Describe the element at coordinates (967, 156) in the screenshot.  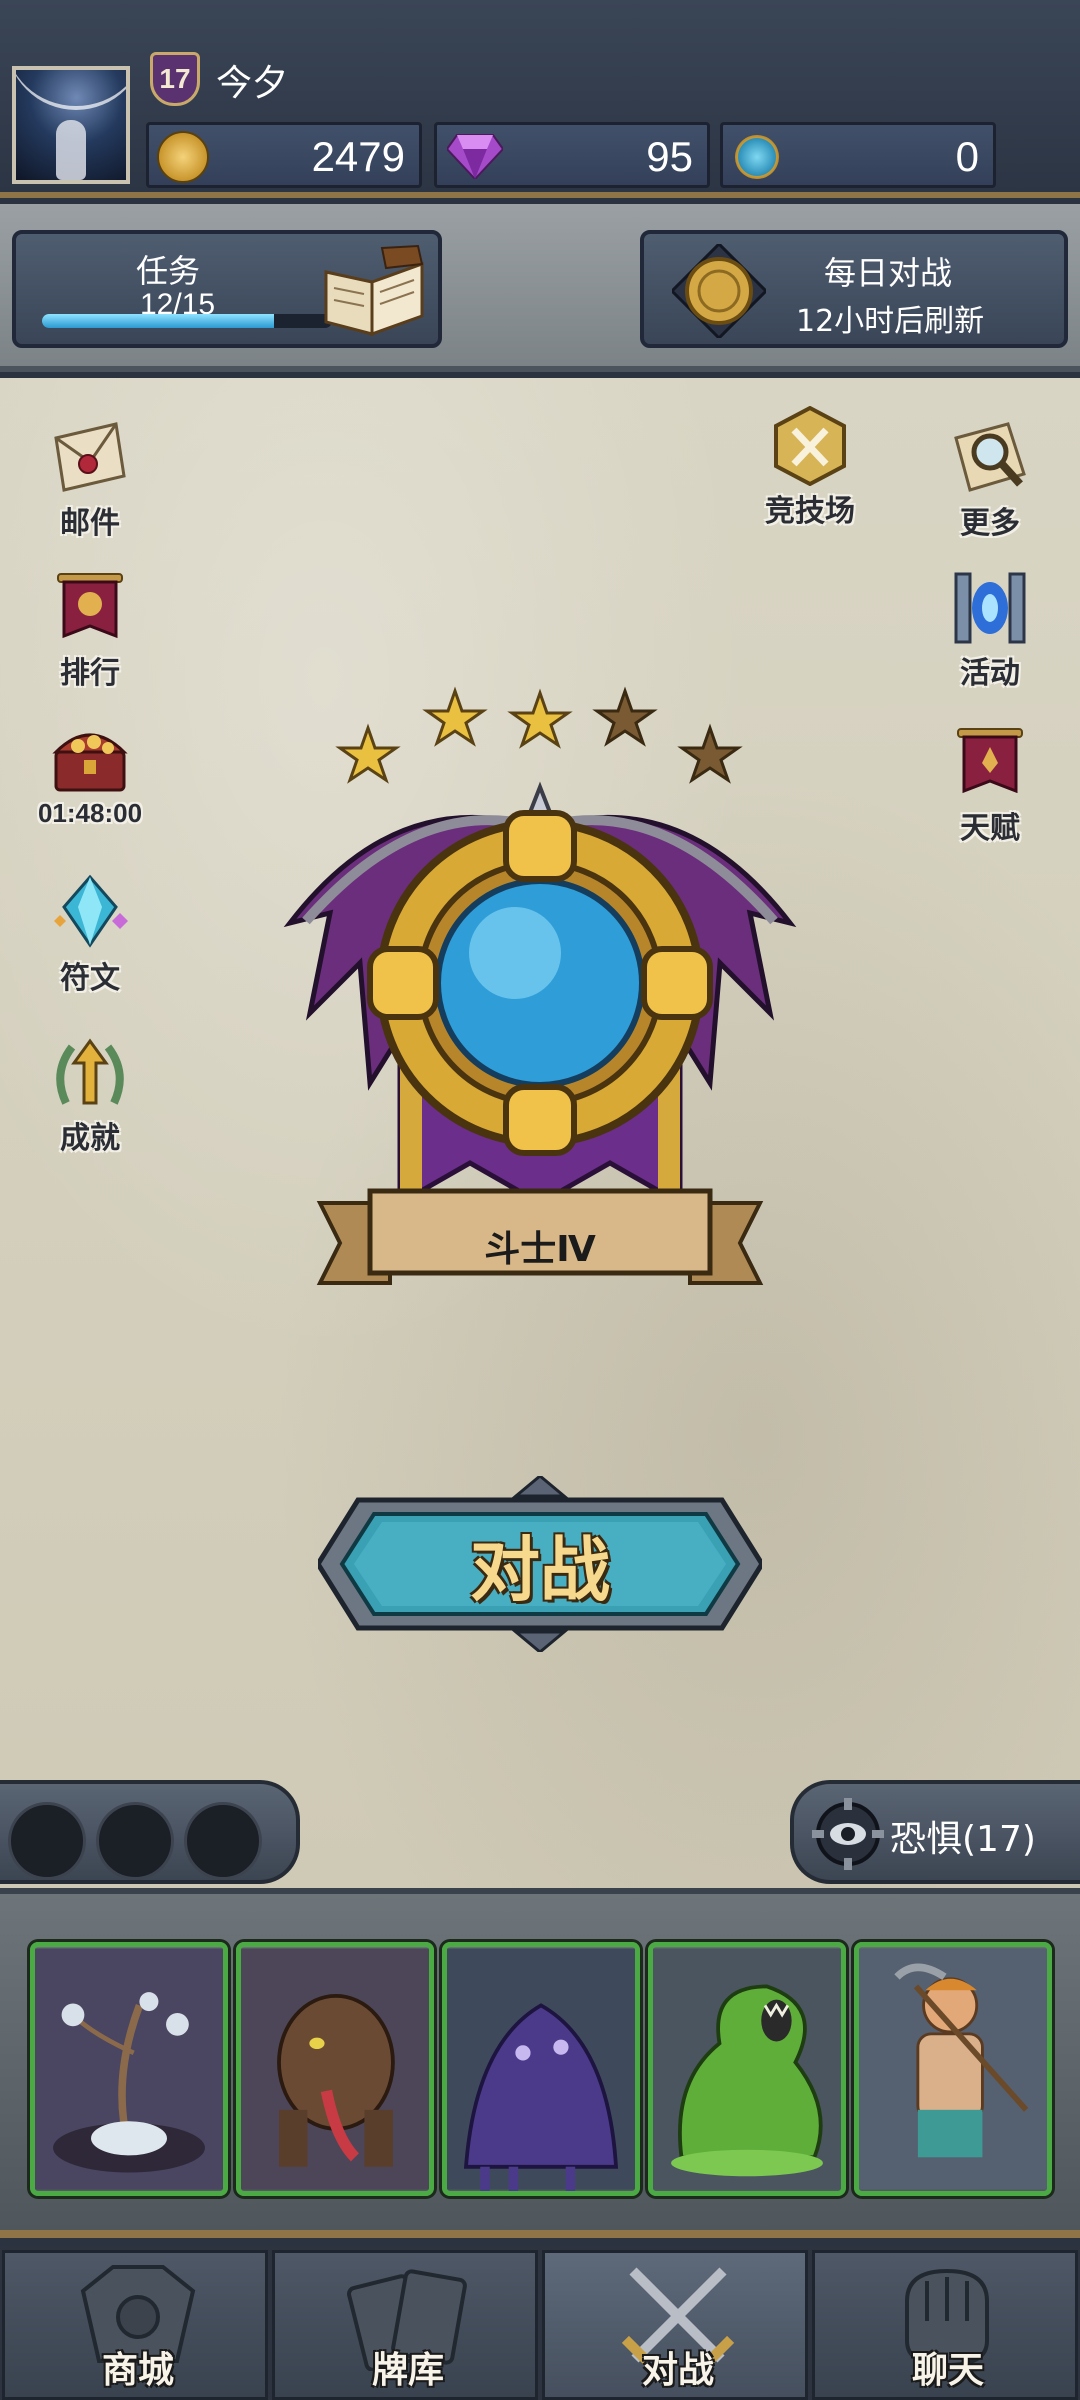
I see `crystal-value: 0` at that location.